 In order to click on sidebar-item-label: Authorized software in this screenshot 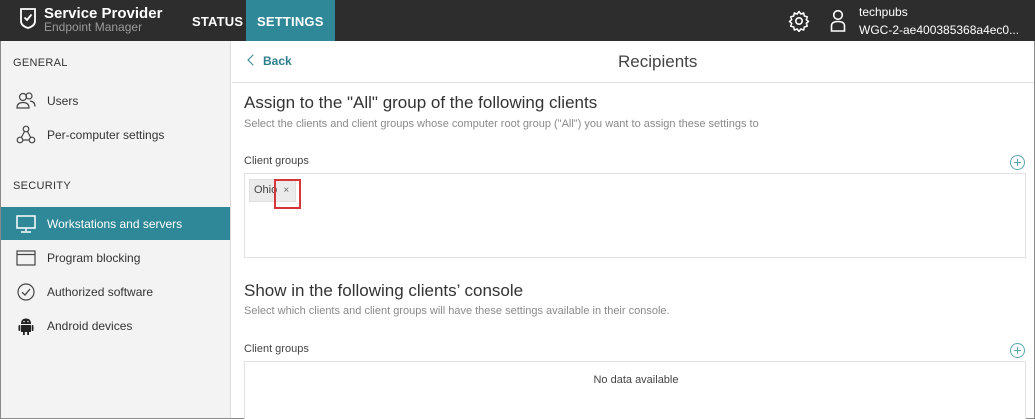, I will do `click(100, 292)`.